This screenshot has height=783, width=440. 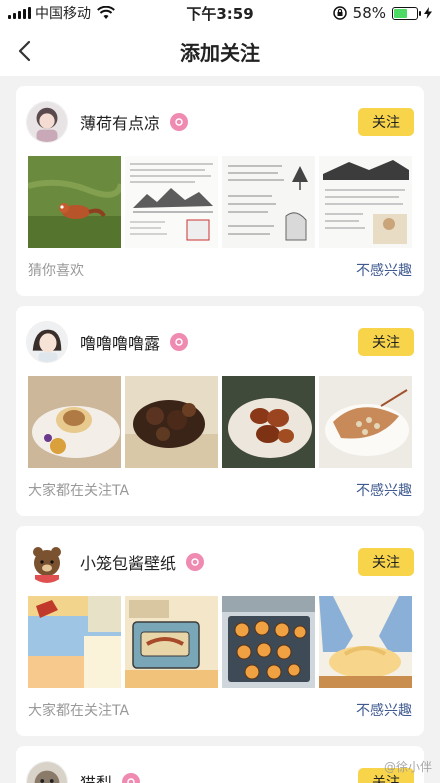 What do you see at coordinates (63, 14) in the screenshot?
I see `carrier-name: 中国移动` at bounding box center [63, 14].